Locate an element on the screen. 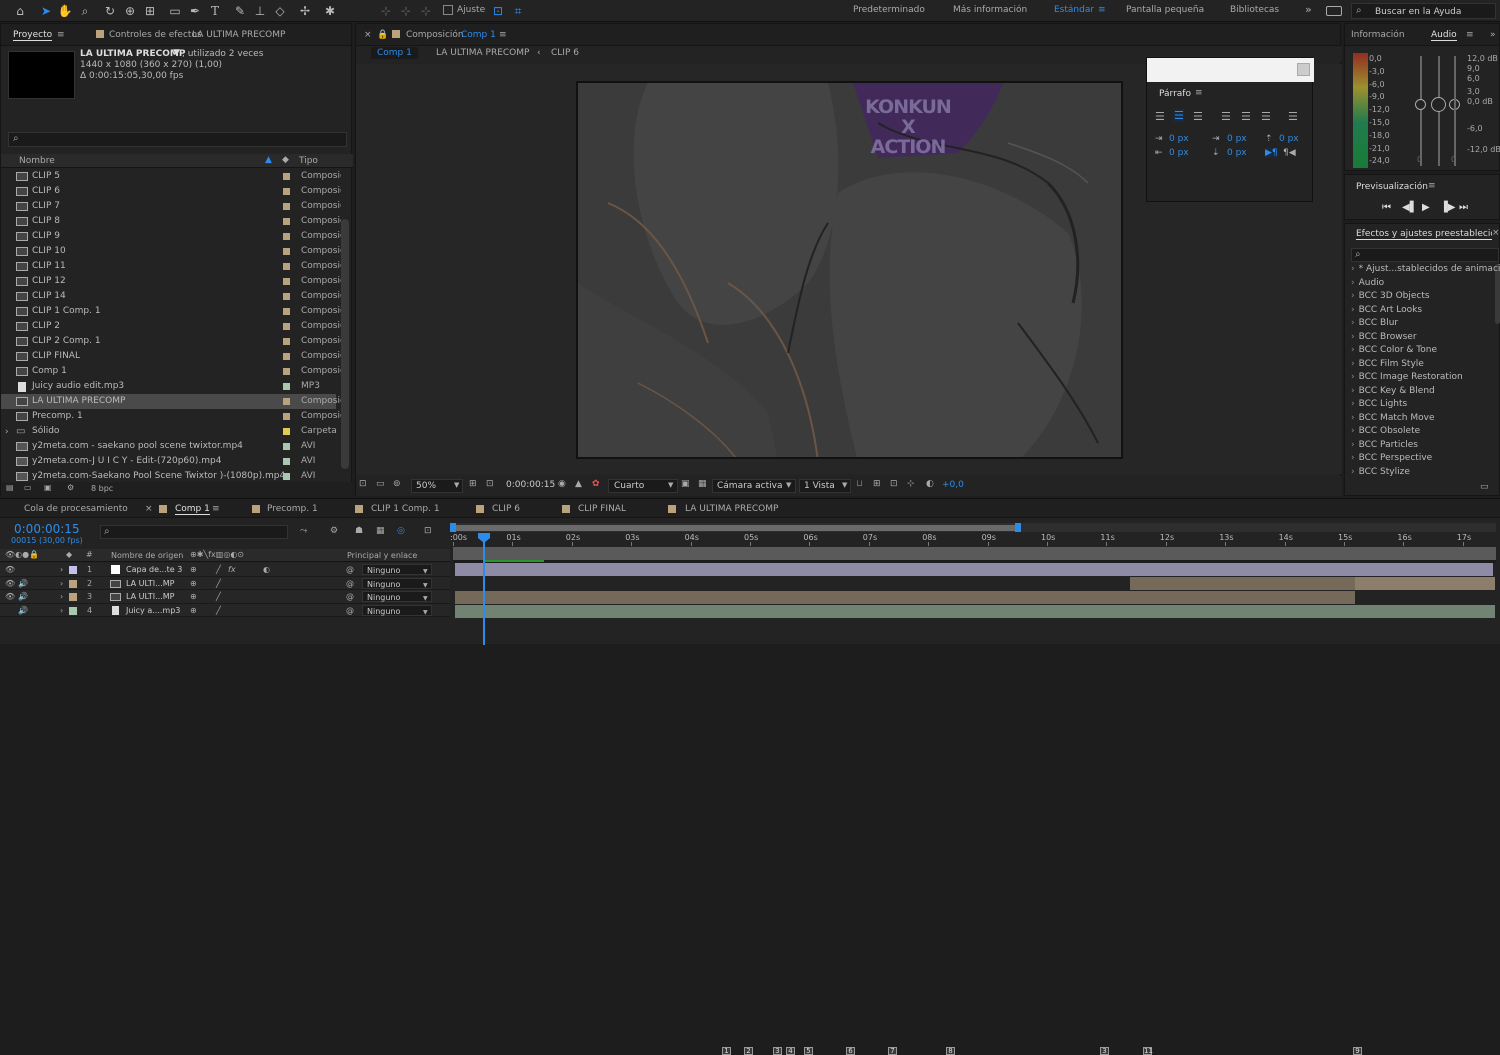 This screenshot has width=1500, height=1055. rtl-direction-icon: ¶◀ is located at coordinates (1289, 153).